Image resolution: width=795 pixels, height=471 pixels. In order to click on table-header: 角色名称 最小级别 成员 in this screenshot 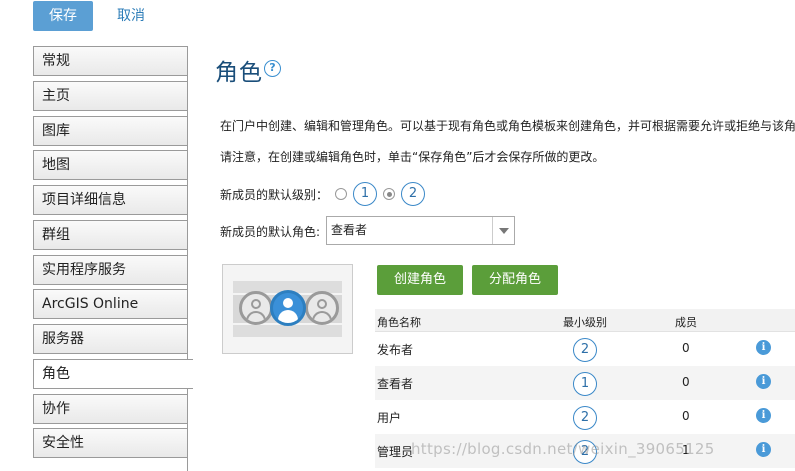, I will do `click(585, 320)`.